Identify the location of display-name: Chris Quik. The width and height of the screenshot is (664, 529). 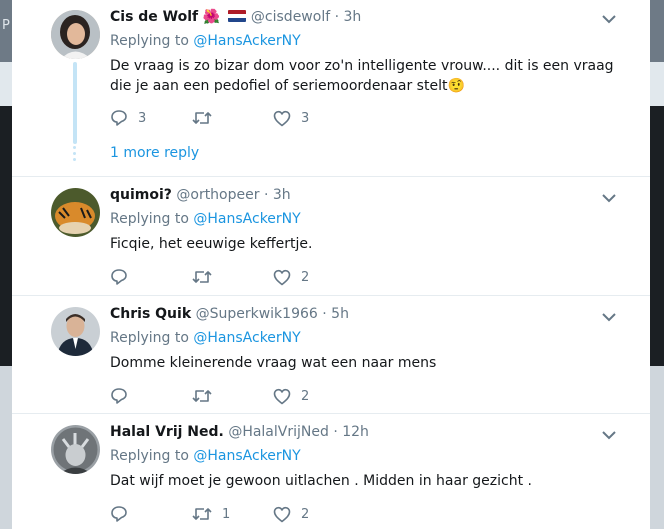
(150, 314).